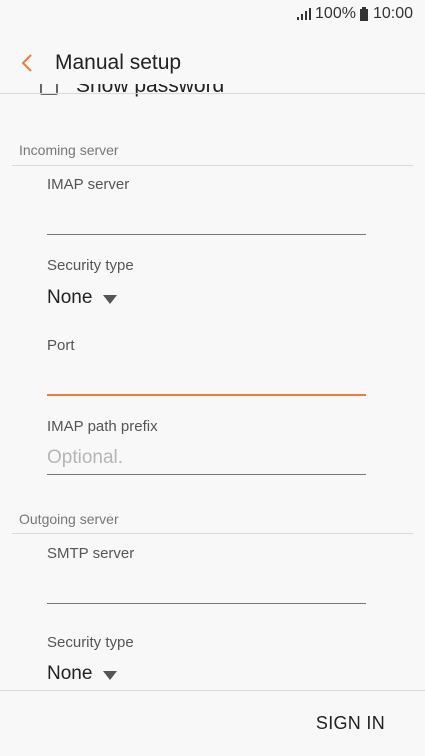 The height and width of the screenshot is (756, 425). What do you see at coordinates (212, 723) in the screenshot?
I see `bottom-action-bar: SIGN IN` at bounding box center [212, 723].